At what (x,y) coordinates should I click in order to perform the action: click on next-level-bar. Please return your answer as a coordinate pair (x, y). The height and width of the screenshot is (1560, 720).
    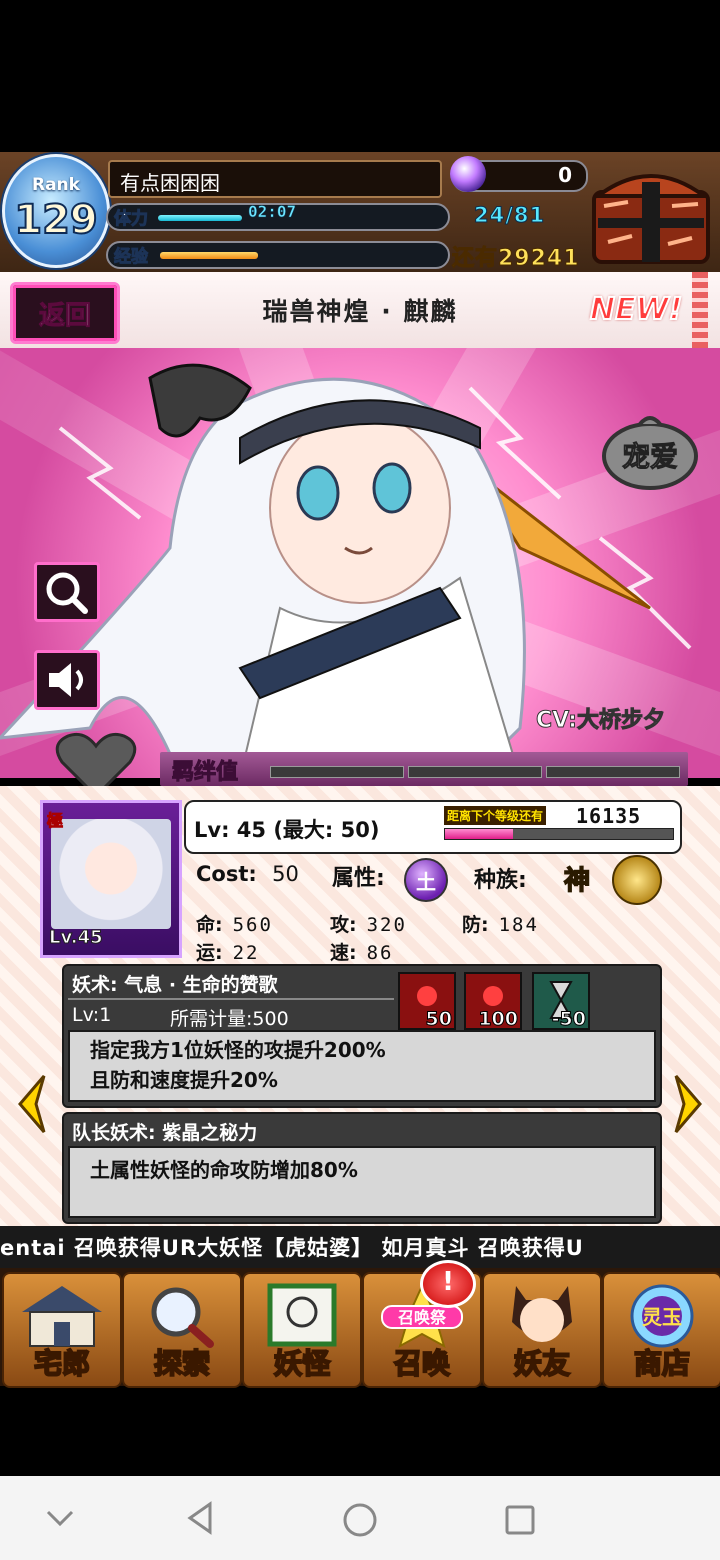
    Looking at the image, I should click on (559, 834).